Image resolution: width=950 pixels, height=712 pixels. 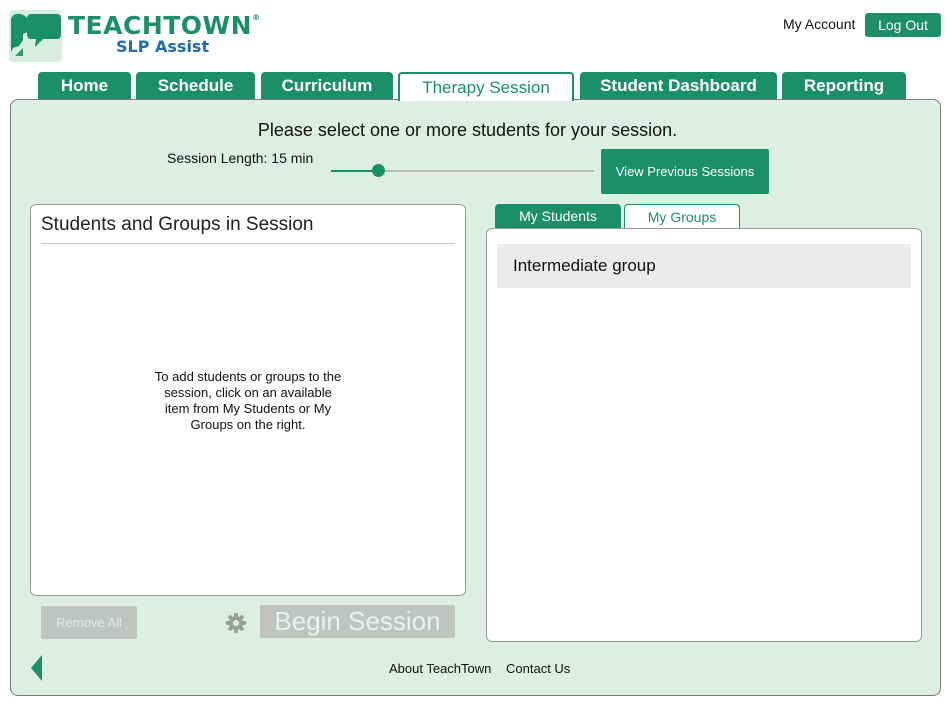 I want to click on contact-link: Contact Us, so click(x=538, y=668).